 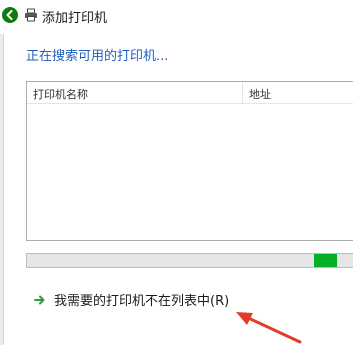 I want to click on progress-fill, so click(x=325, y=260).